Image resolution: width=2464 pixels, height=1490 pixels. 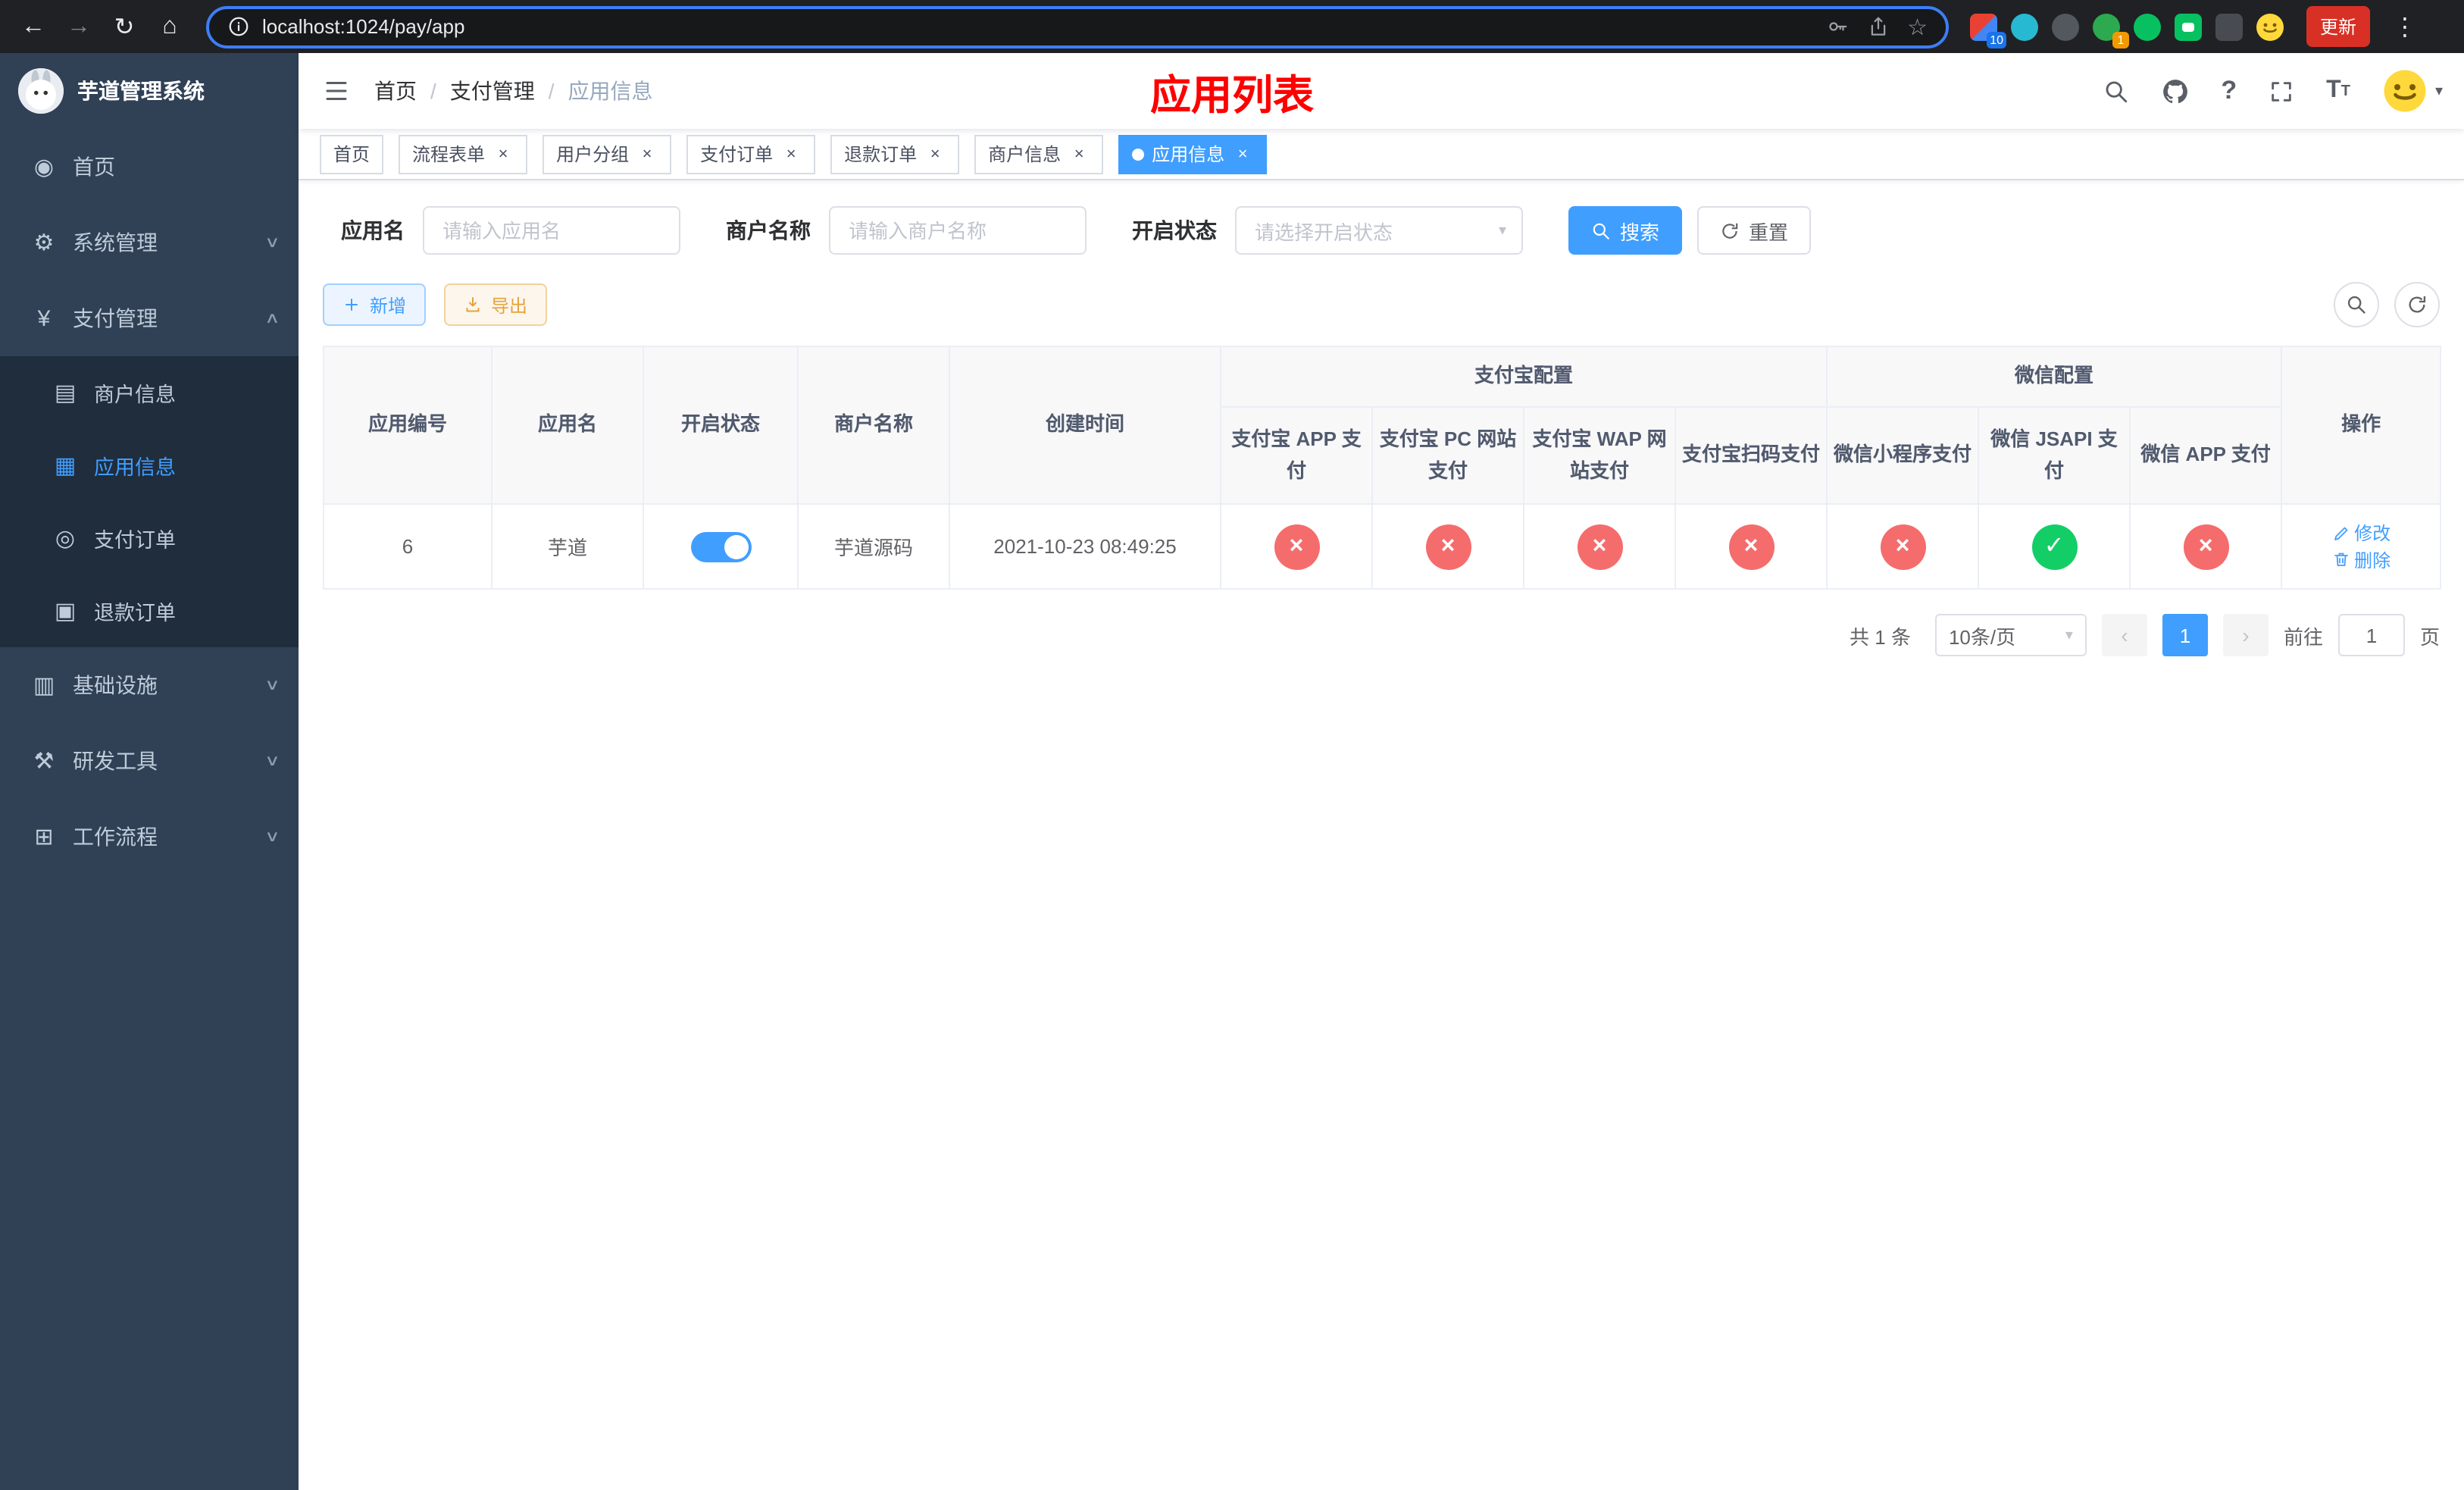 What do you see at coordinates (496, 304) in the screenshot?
I see `export-button: 导出` at bounding box center [496, 304].